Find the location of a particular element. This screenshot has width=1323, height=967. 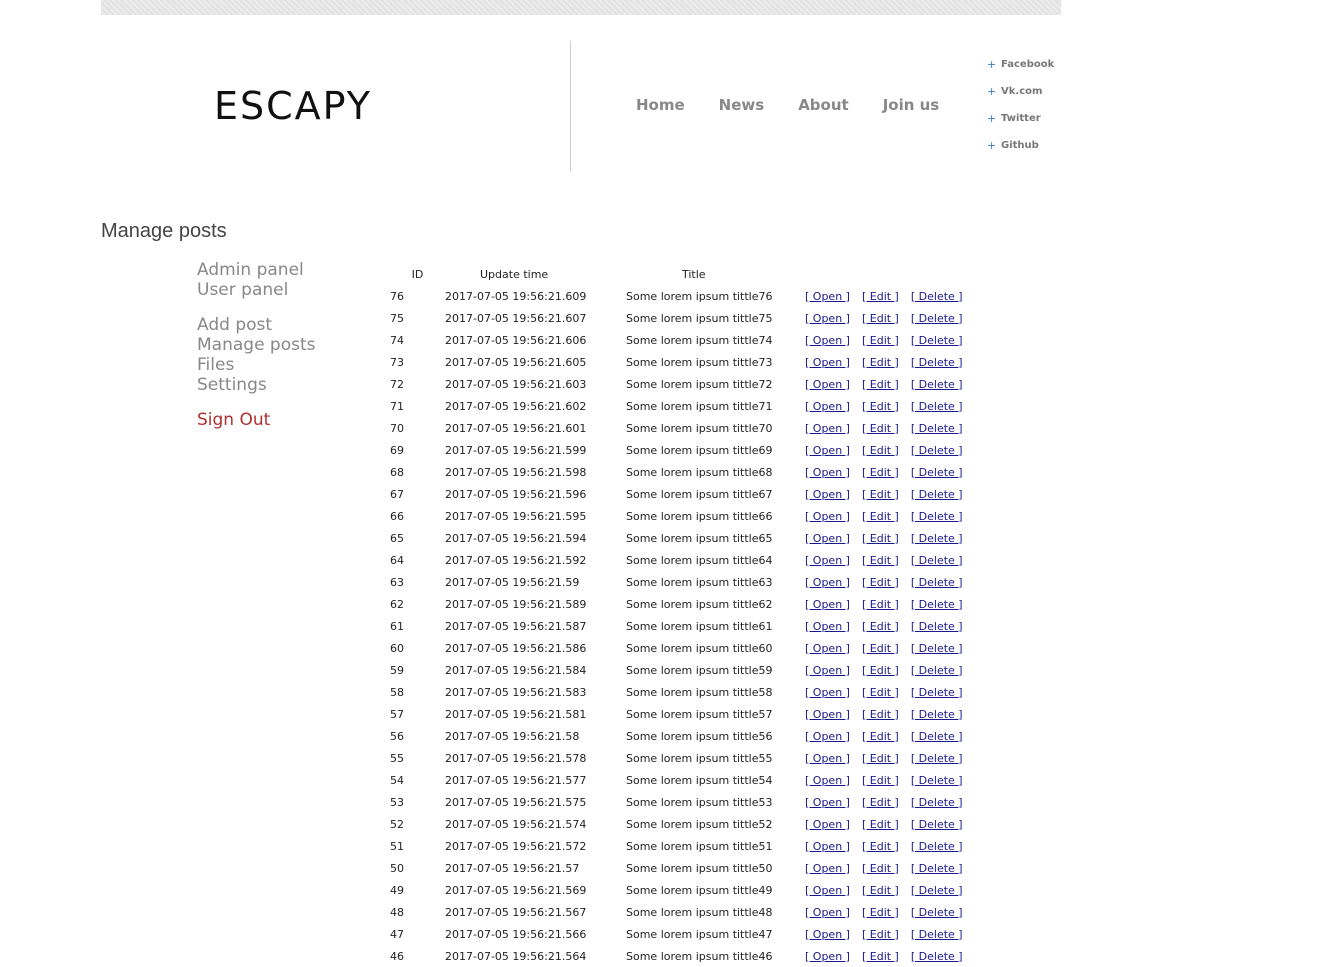

github-link: Github is located at coordinates (1020, 146).